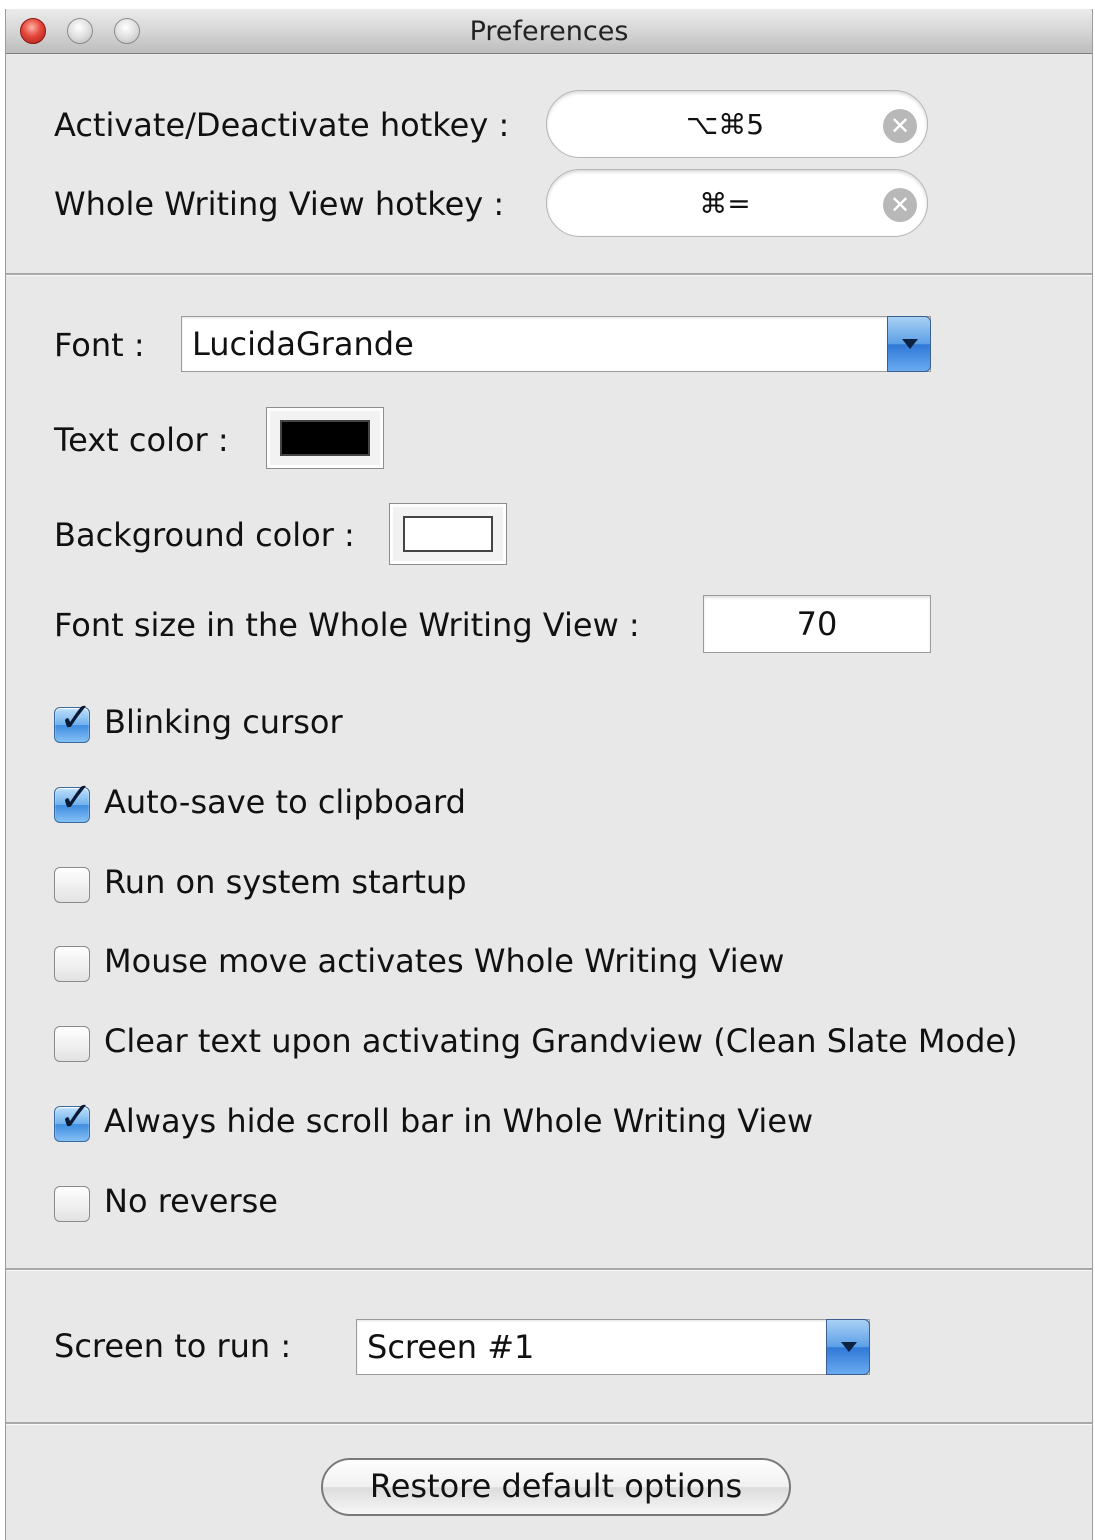  Describe the element at coordinates (444, 961) in the screenshot. I see `checkbox-label: Mouse move activates Whole Writing View` at that location.